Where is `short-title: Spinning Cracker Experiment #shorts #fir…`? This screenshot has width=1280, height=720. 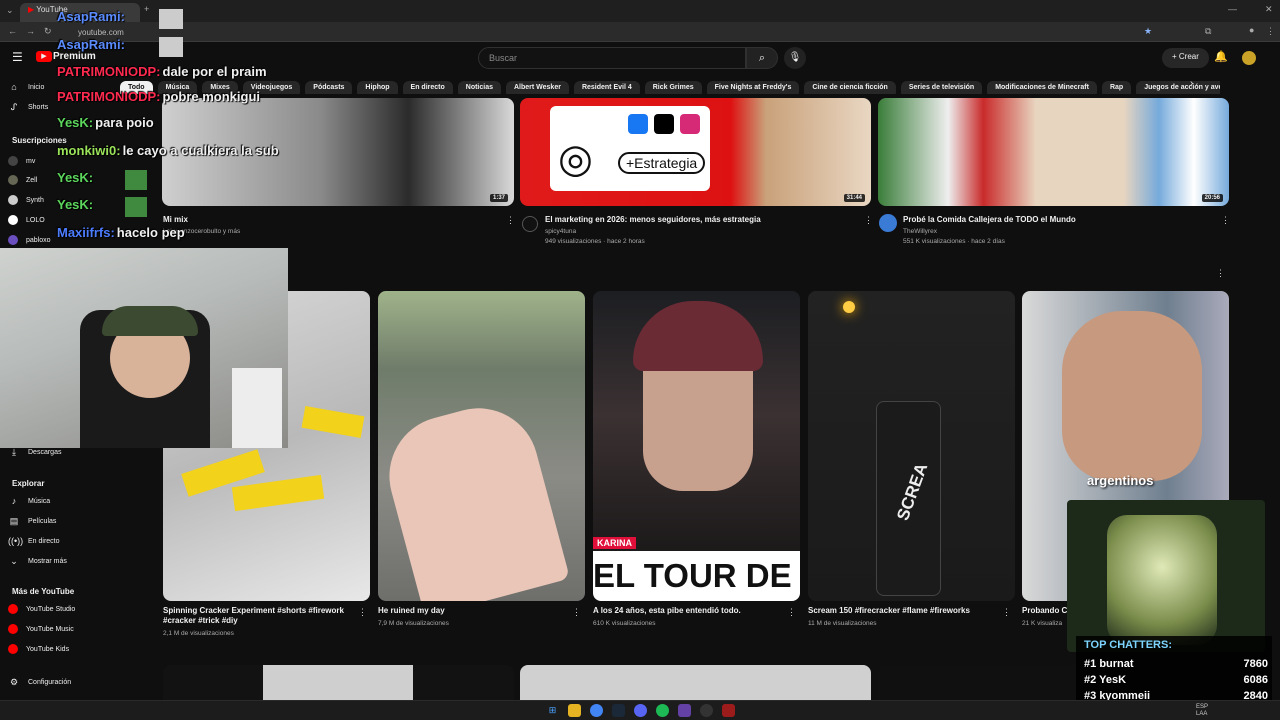
short-title: Spinning Cracker Experiment #shorts #fir… is located at coordinates (258, 616).